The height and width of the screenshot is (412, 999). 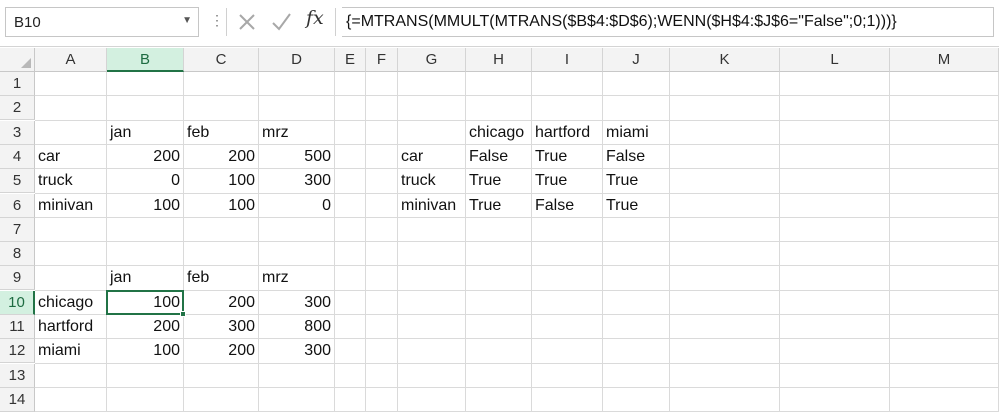 I want to click on name-box-value: B10, so click(x=27, y=22).